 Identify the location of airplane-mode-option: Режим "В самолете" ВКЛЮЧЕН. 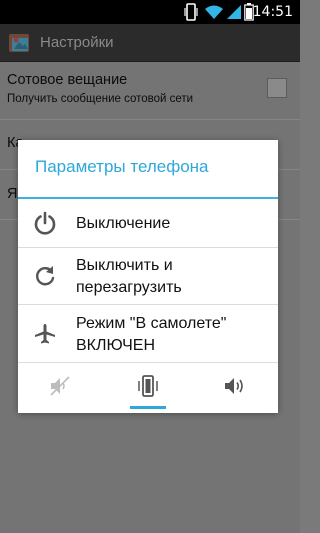
(148, 334).